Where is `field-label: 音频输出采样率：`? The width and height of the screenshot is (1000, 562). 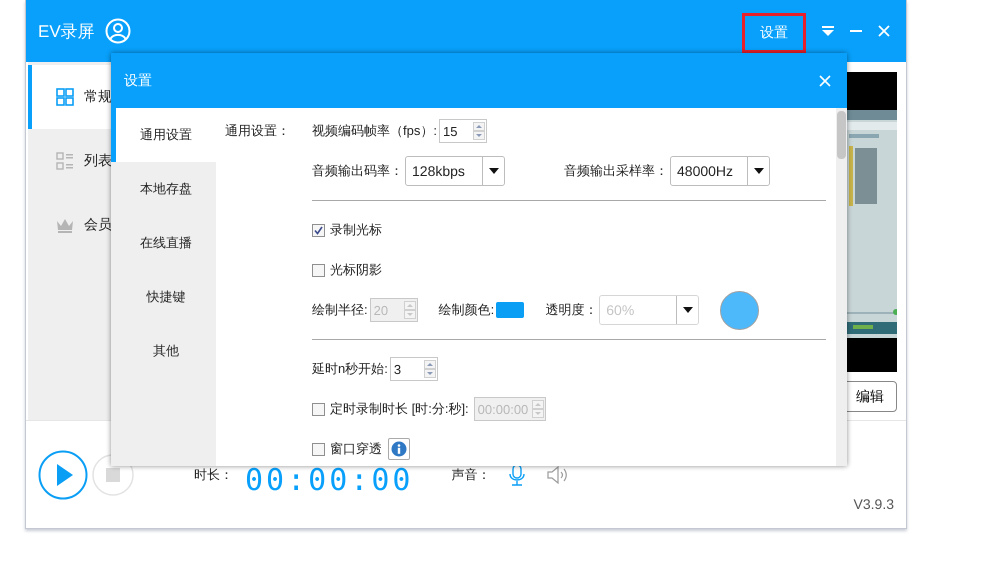 field-label: 音频输出采样率： is located at coordinates (616, 171).